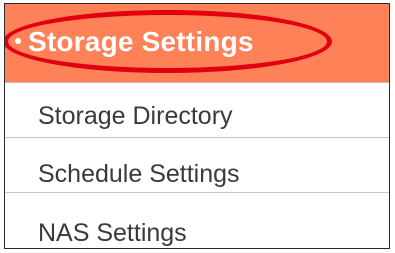 The height and width of the screenshot is (253, 395). I want to click on menu-header-title: Storage Settings, so click(134, 42).